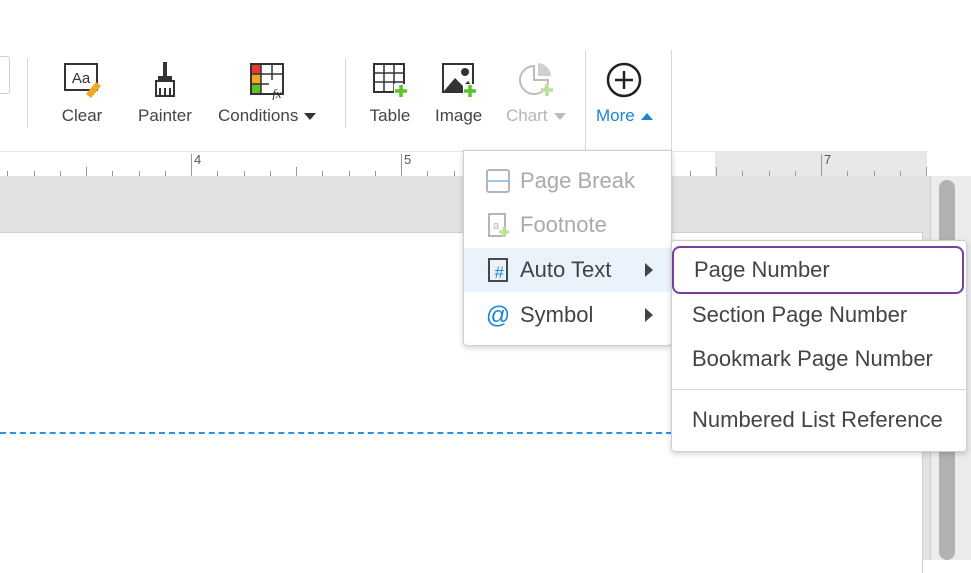 The height and width of the screenshot is (573, 971). Describe the element at coordinates (165, 115) in the screenshot. I see `painter-label: Painter` at that location.